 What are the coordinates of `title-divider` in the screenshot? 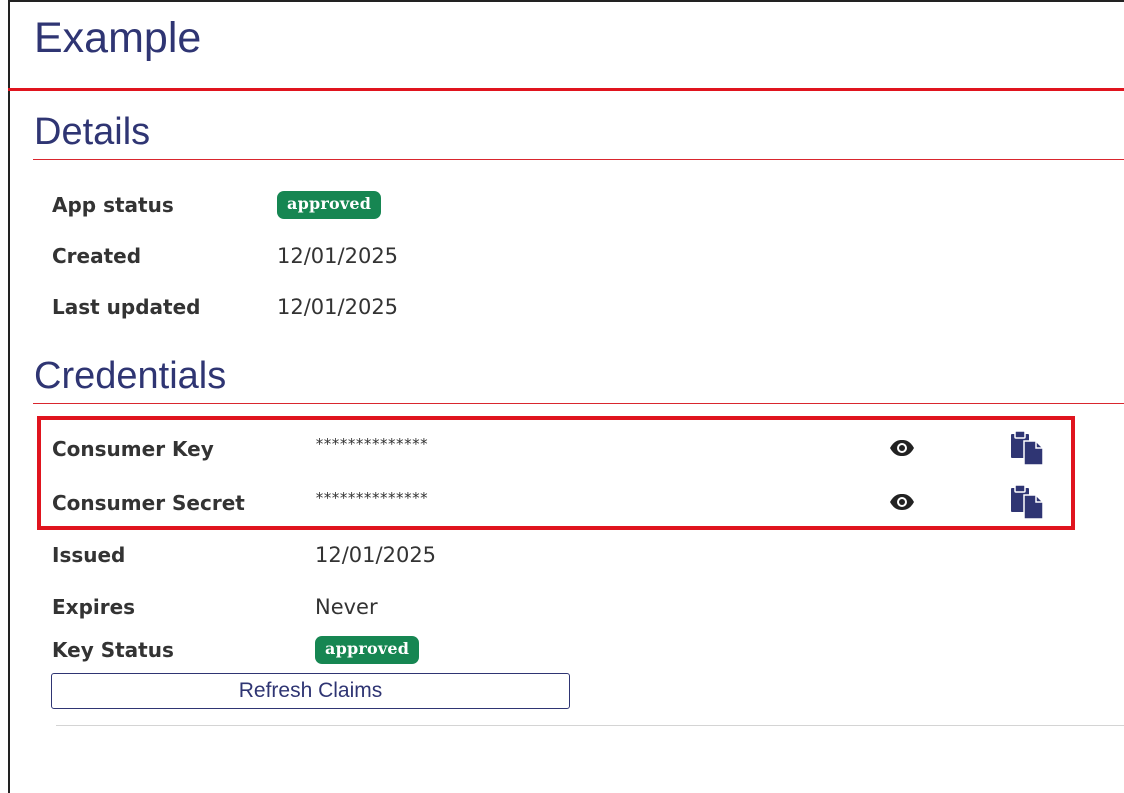 It's located at (566, 89).